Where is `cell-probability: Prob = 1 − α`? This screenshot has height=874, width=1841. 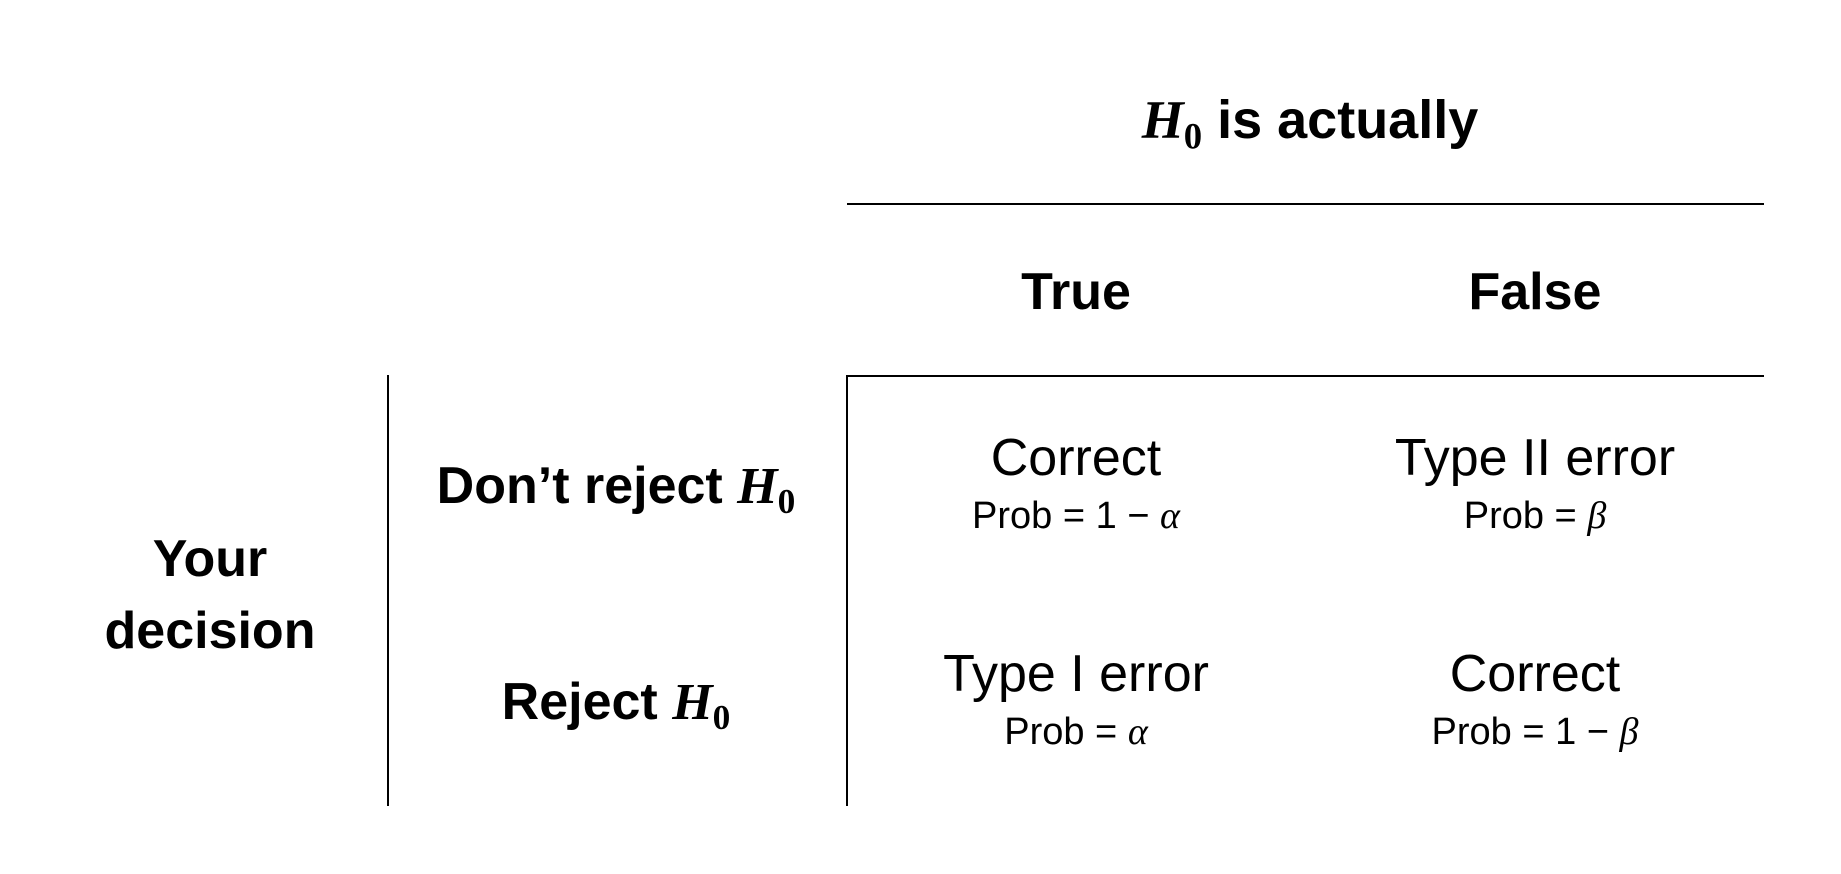 cell-probability: Prob = 1 − α is located at coordinates (1076, 516).